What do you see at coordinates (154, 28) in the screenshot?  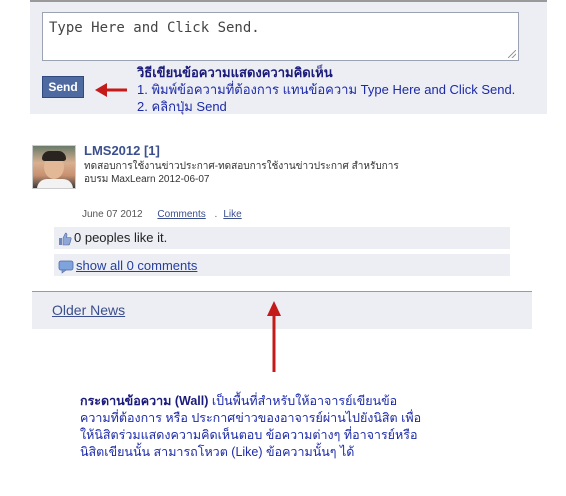 I see `message-text: Type Here and Click Send.` at bounding box center [154, 28].